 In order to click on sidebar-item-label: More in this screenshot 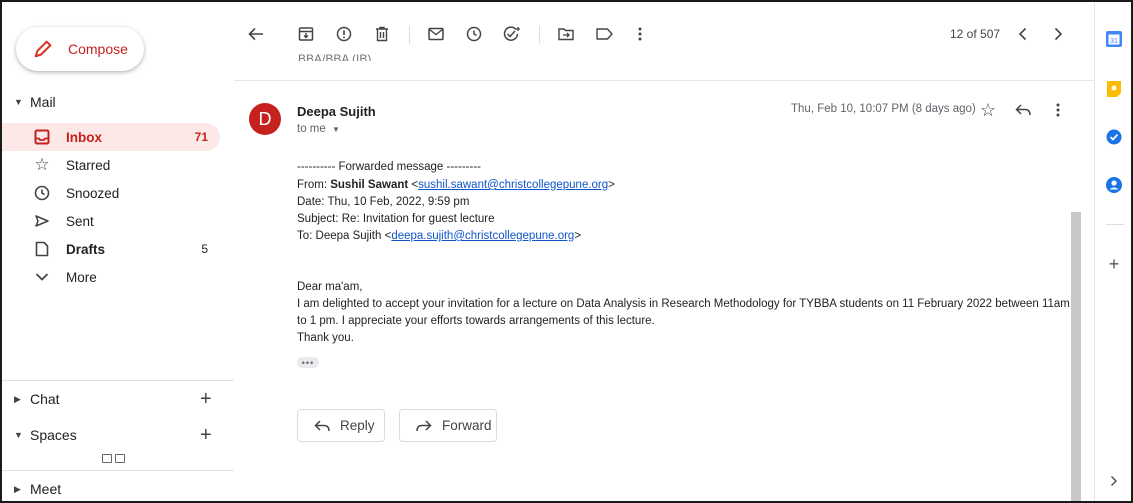, I will do `click(81, 277)`.